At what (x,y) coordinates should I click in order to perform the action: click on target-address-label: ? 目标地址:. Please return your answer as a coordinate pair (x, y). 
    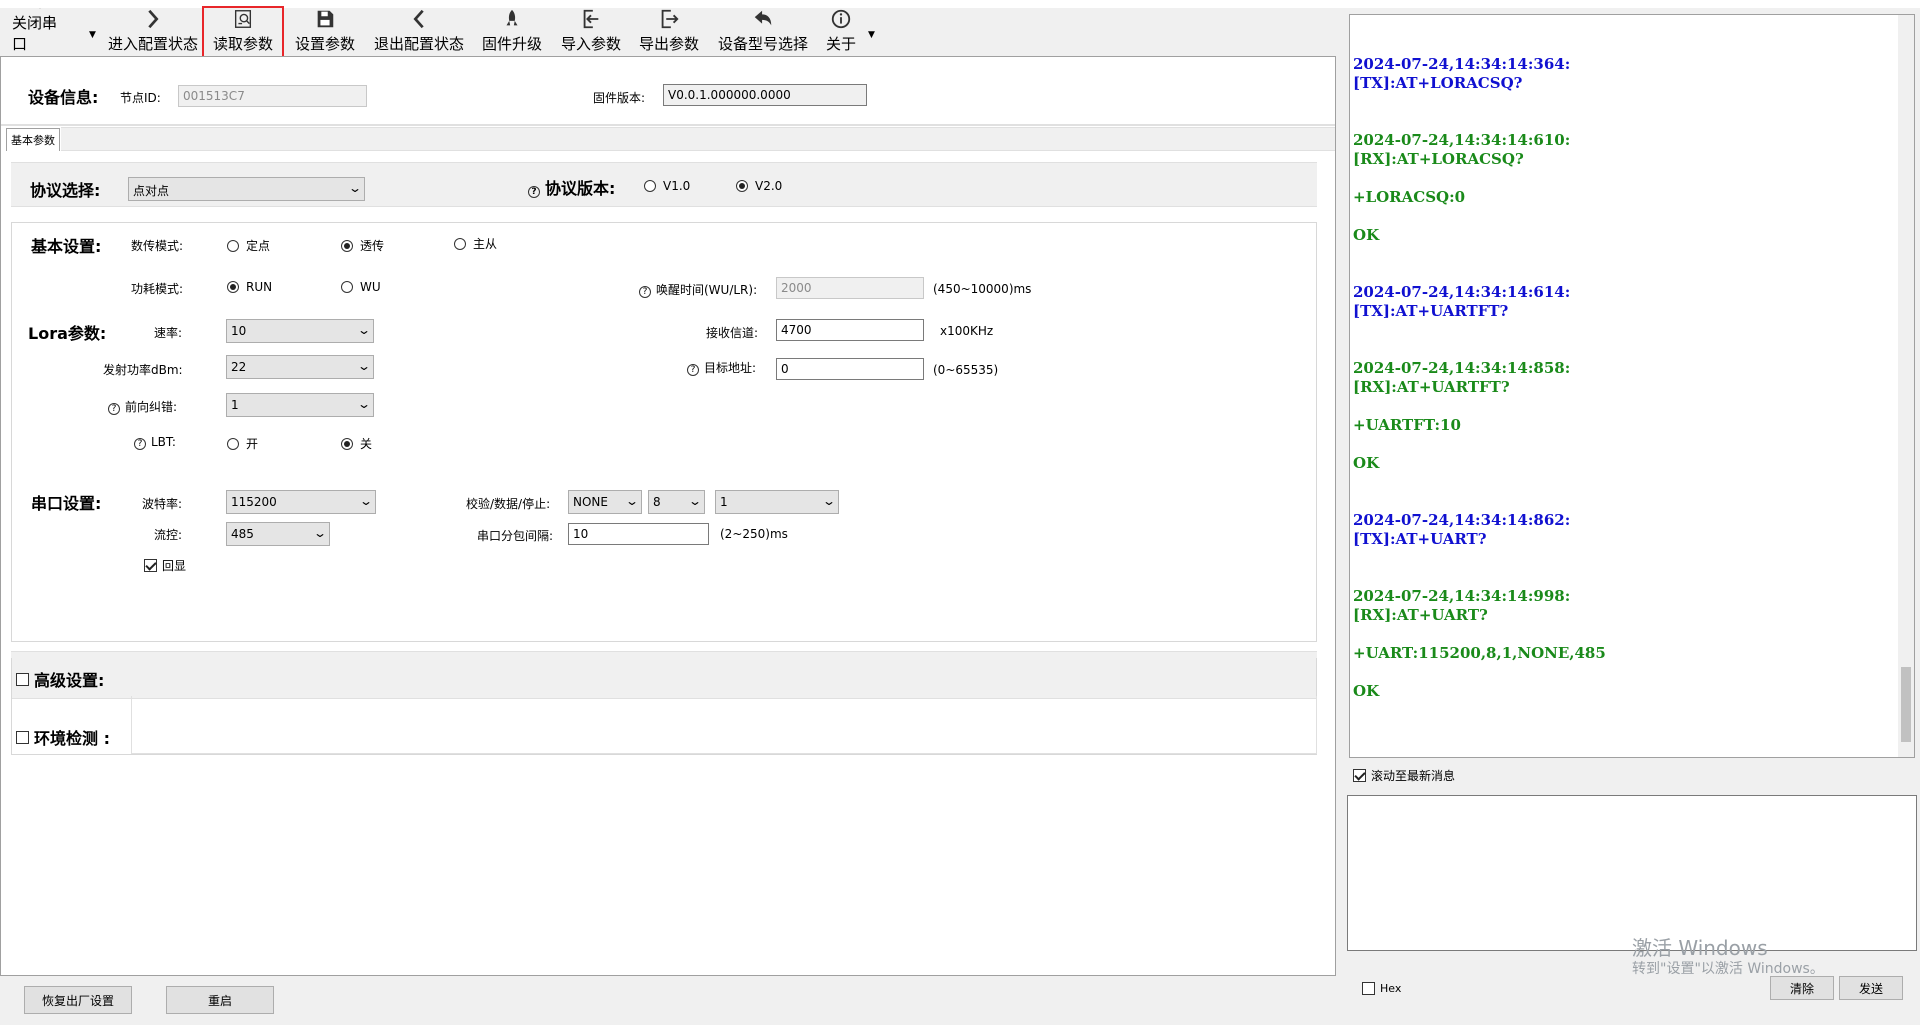
    Looking at the image, I should click on (721, 367).